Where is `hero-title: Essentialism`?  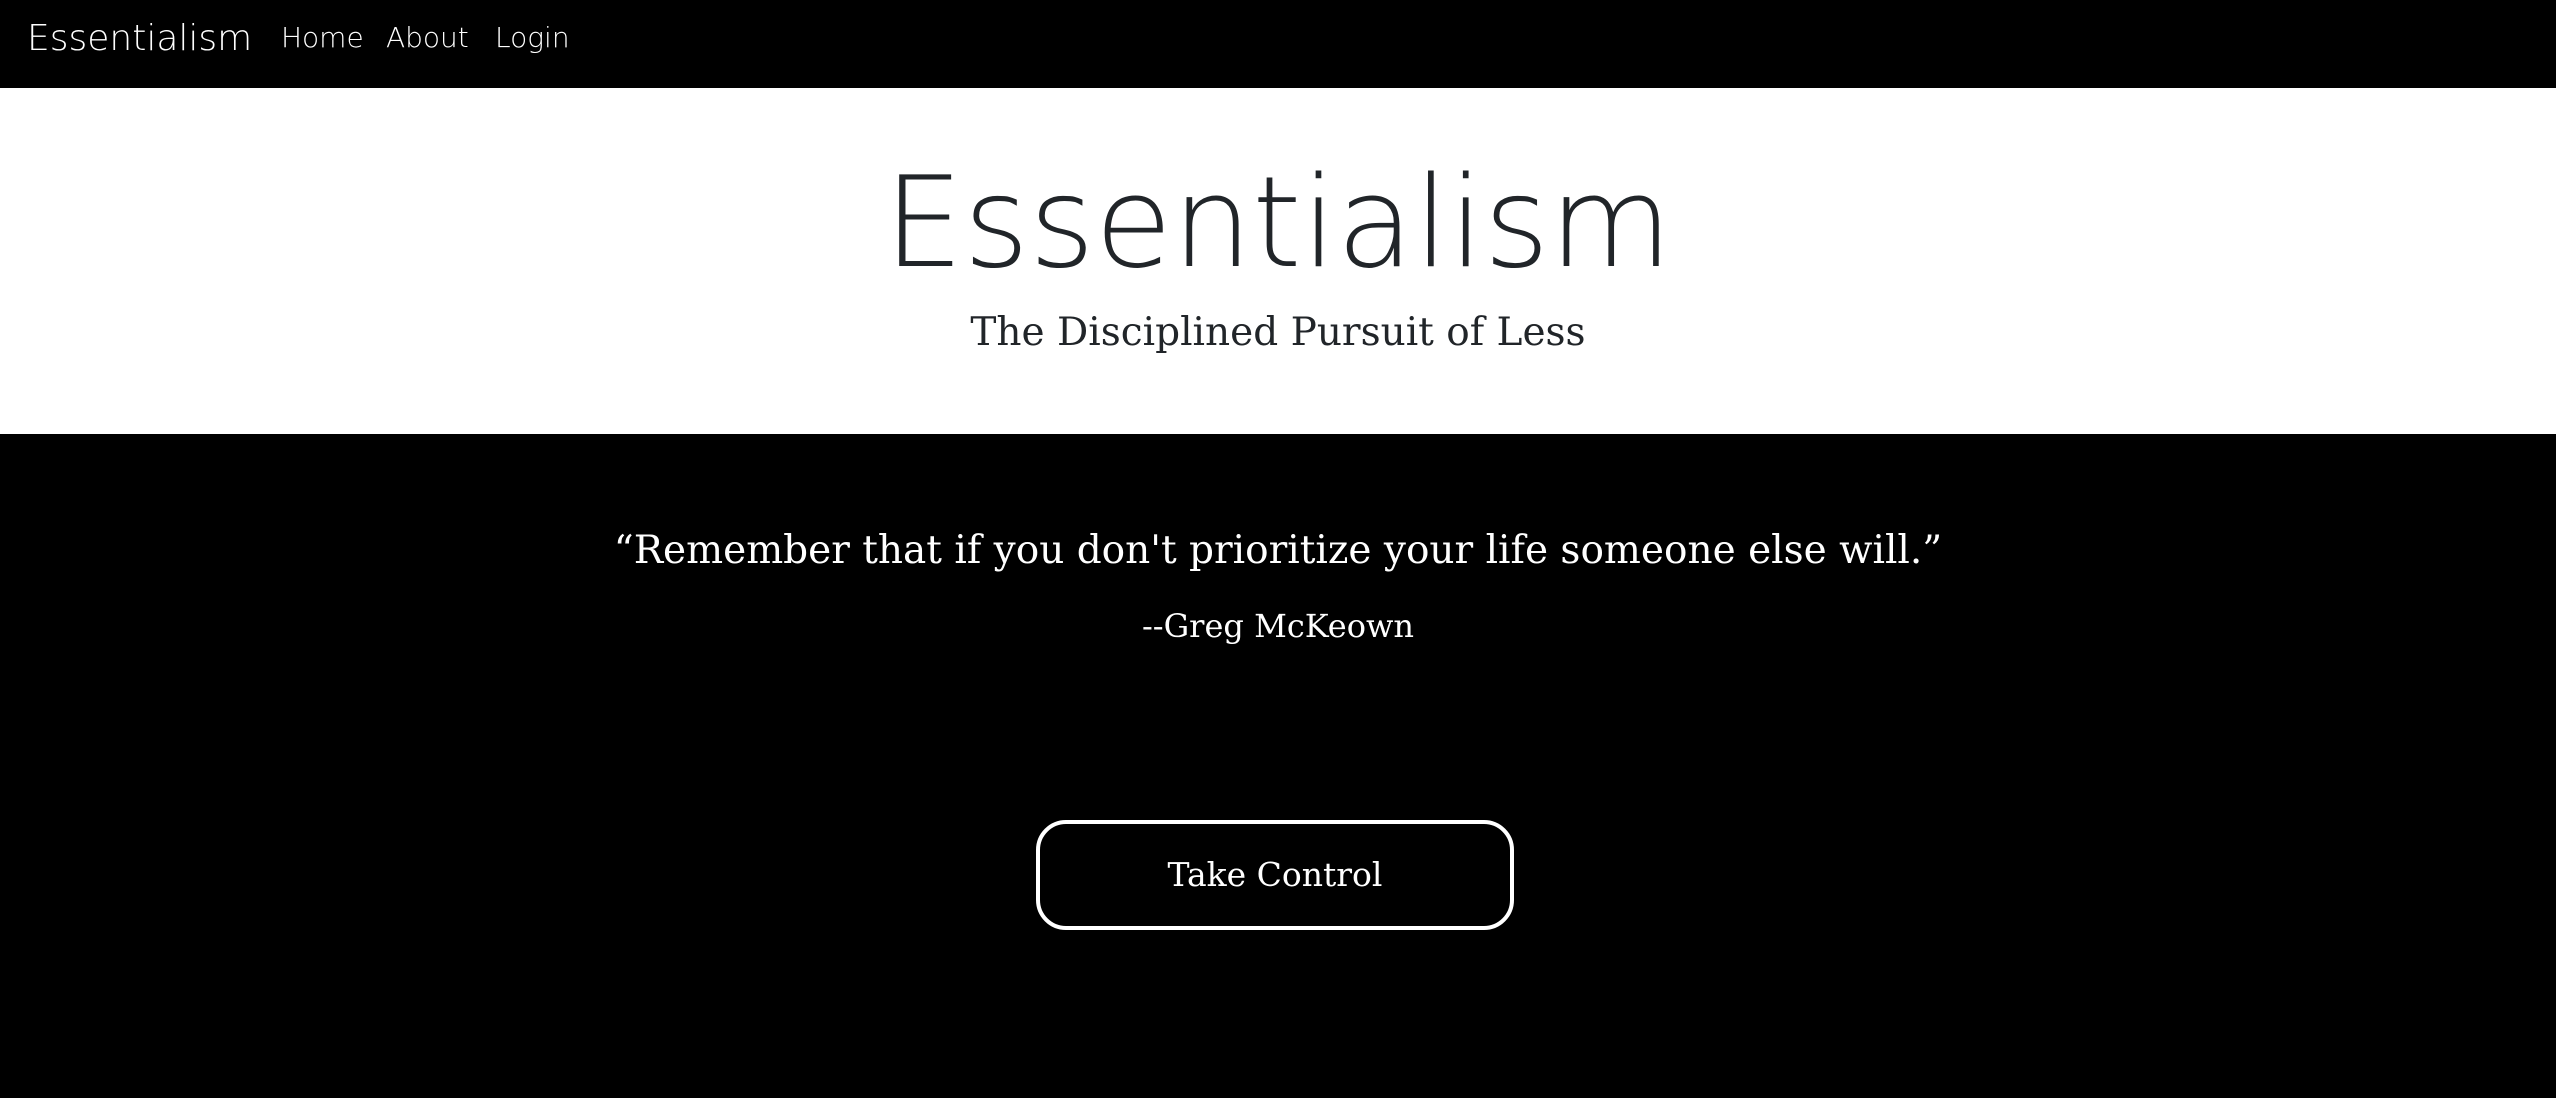 hero-title: Essentialism is located at coordinates (1278, 222).